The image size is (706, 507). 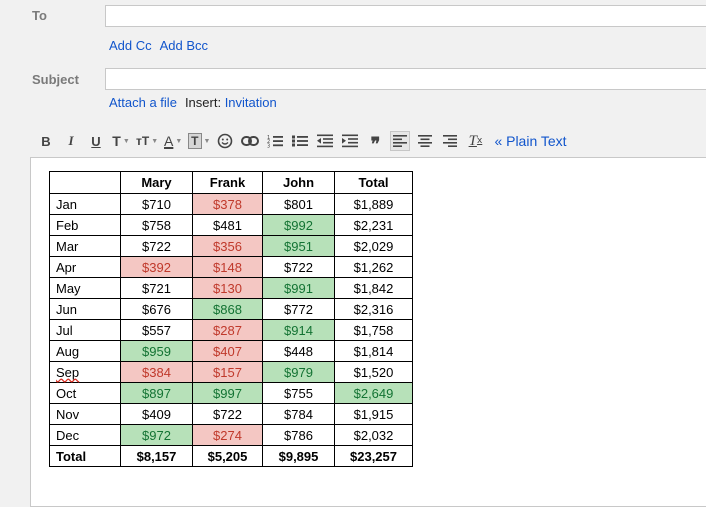 I want to click on table-header-row: Mary Frank John Total, so click(x=231, y=182).